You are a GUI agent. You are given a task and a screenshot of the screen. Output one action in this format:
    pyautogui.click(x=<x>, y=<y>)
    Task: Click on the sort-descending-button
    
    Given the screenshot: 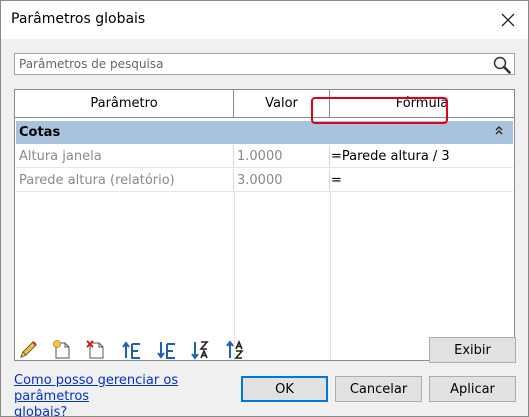 What is the action you would take?
    pyautogui.click(x=237, y=350)
    